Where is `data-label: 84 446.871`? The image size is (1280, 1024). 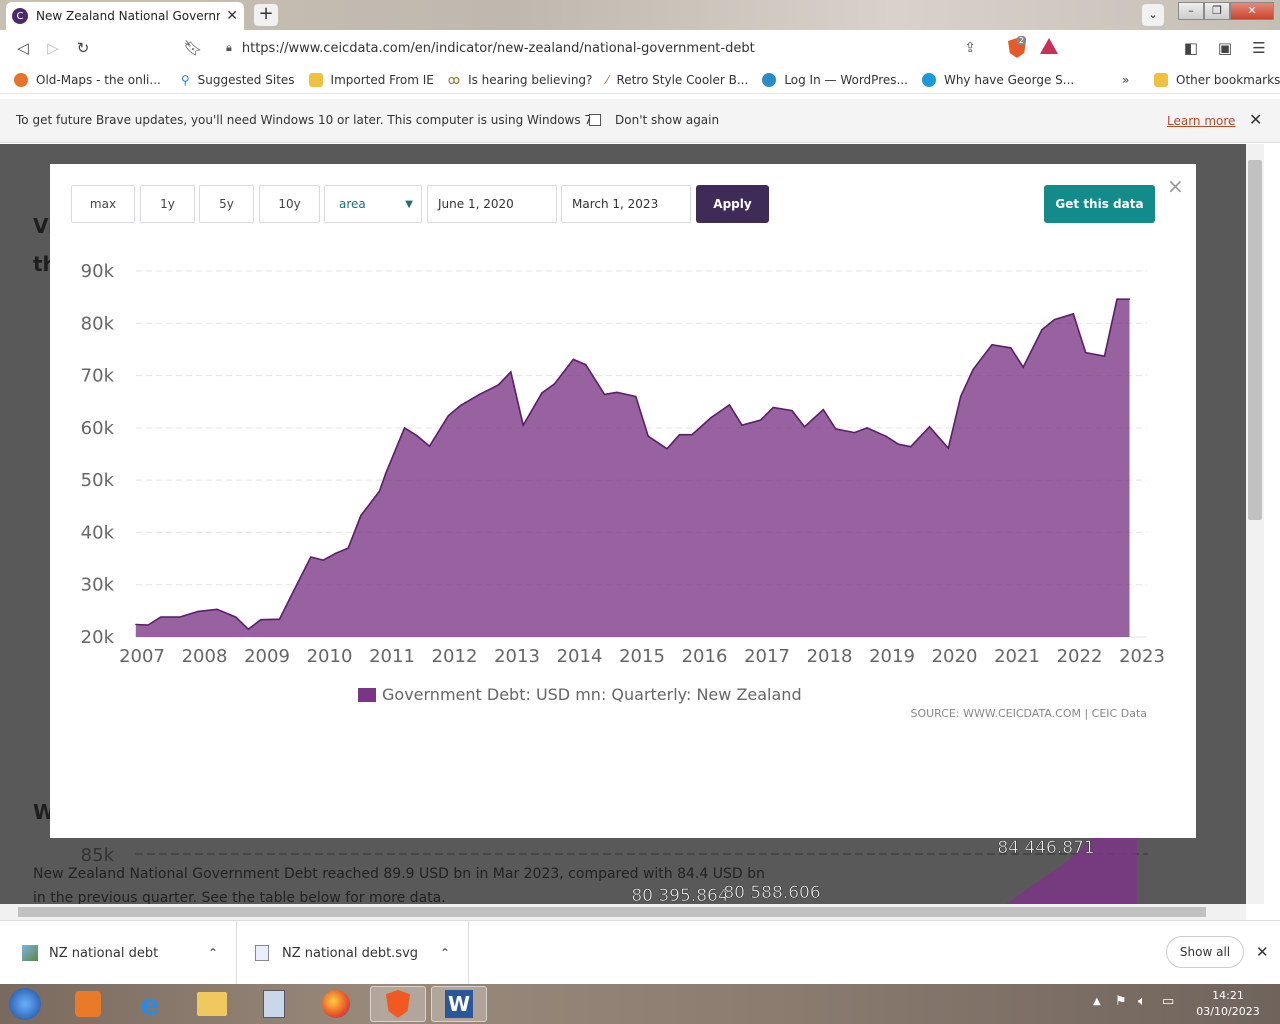 data-label: 84 446.871 is located at coordinates (1045, 848).